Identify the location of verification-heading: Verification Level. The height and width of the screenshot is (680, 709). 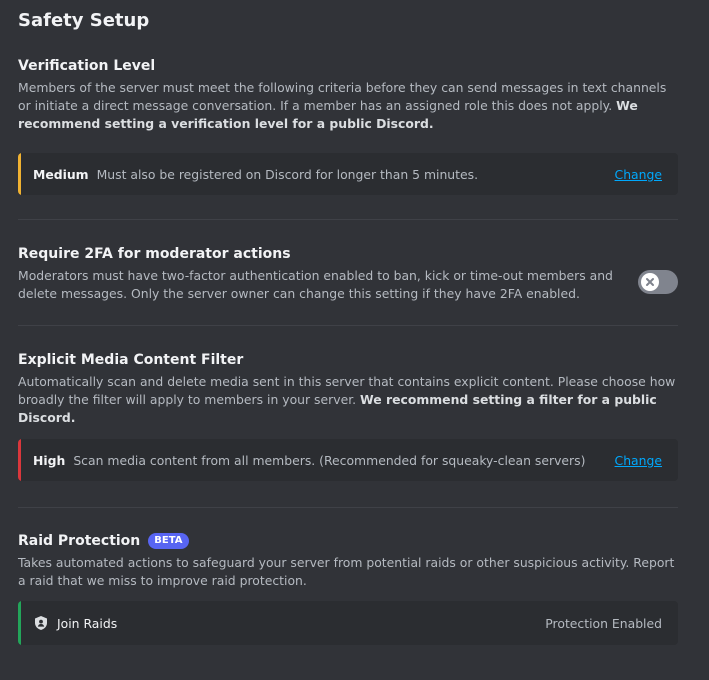
(87, 66).